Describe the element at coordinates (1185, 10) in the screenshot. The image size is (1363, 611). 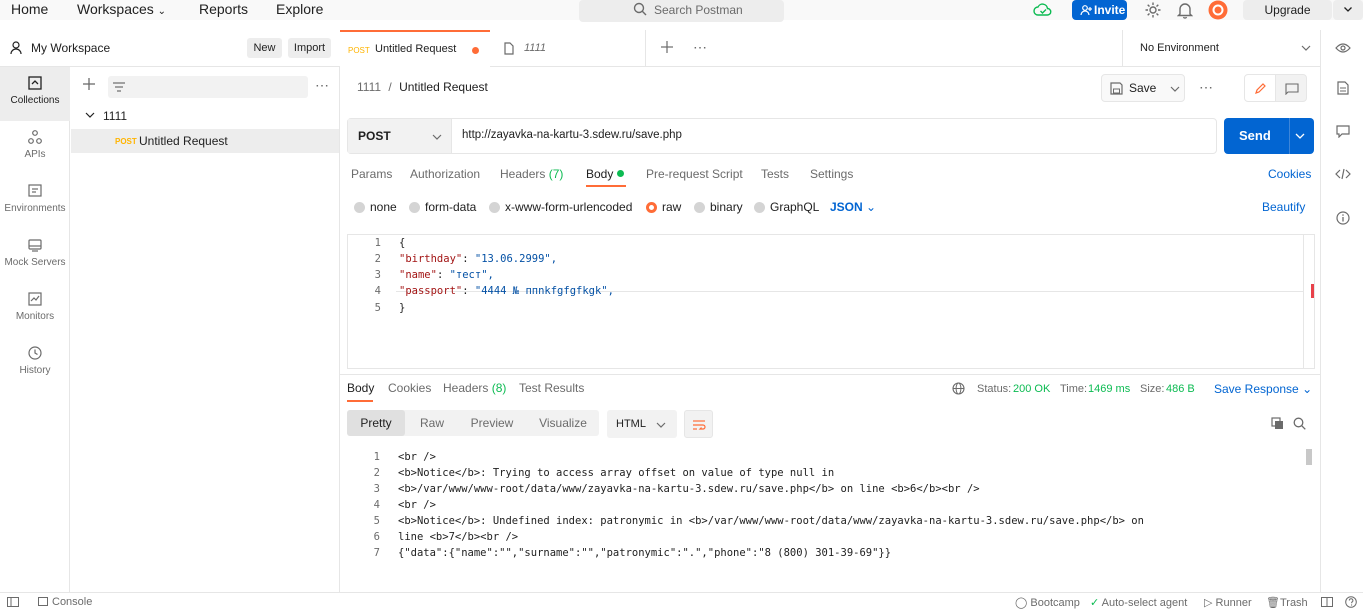
I see `bell-icon` at that location.